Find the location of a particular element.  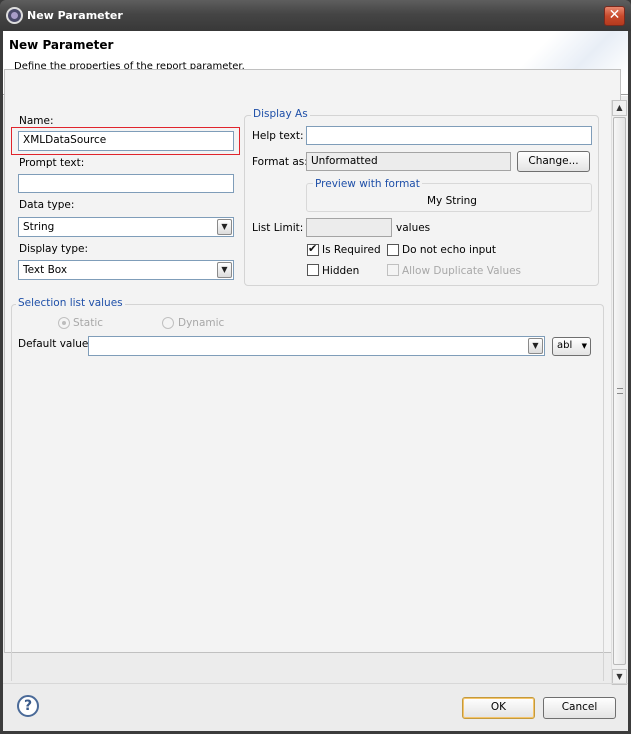

scroll-up-icon: ▲ is located at coordinates (619, 108).